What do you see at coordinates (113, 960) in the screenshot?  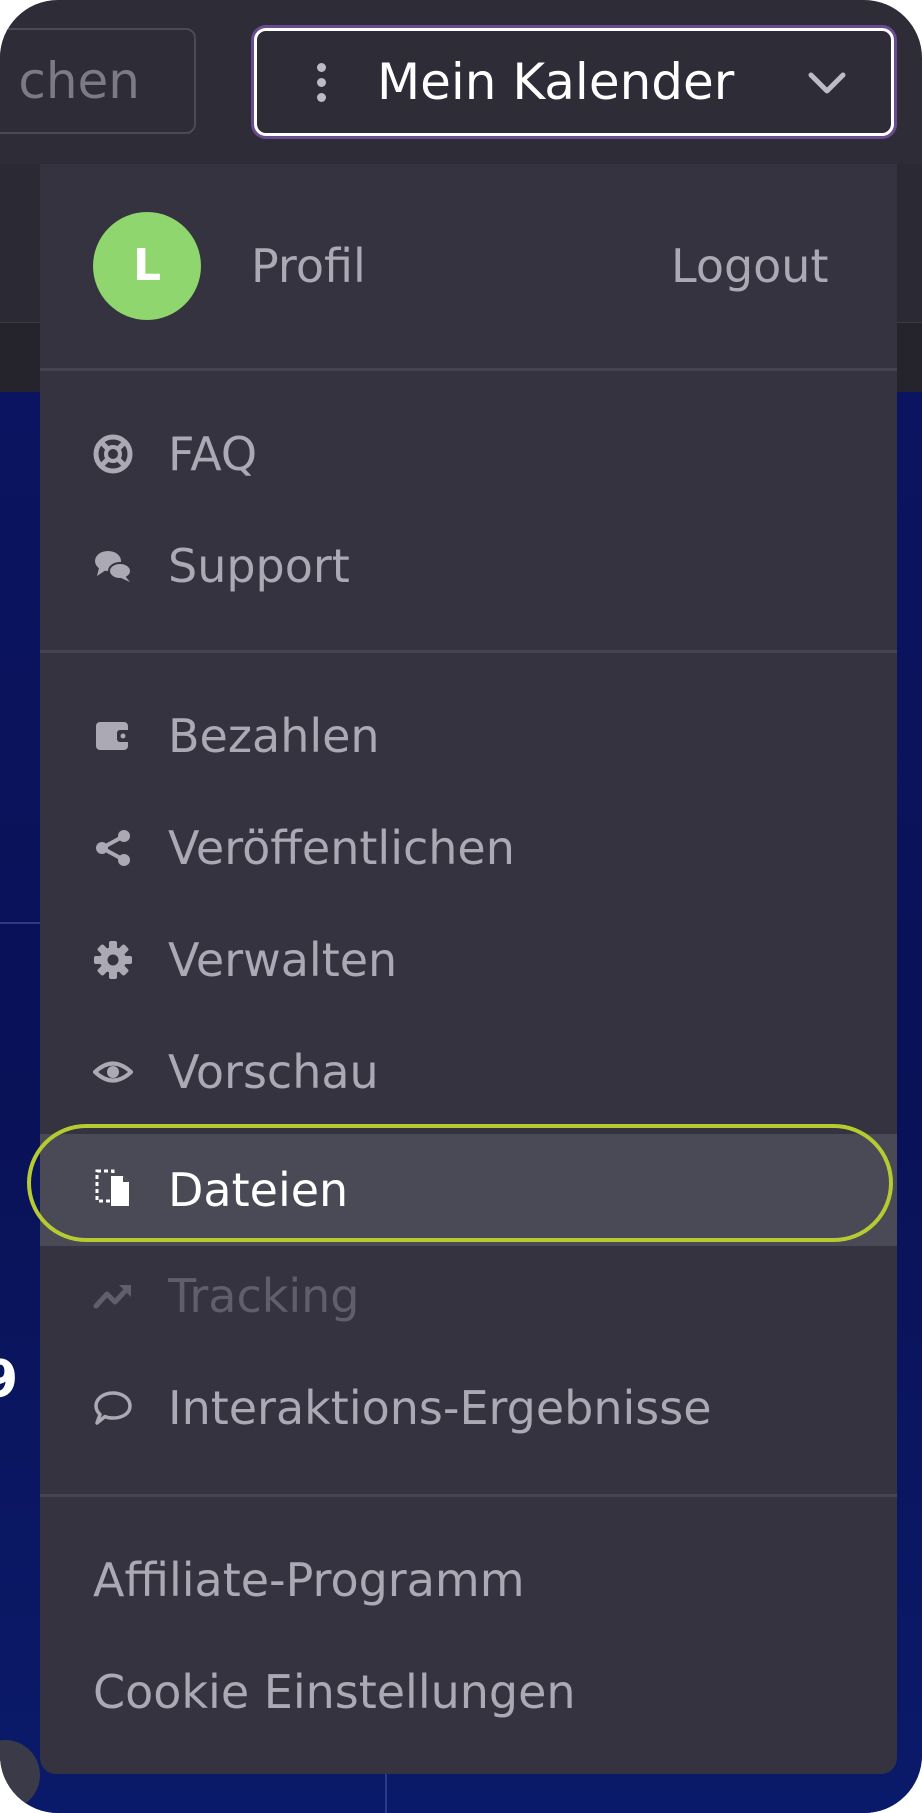 I see `gear-icon` at bounding box center [113, 960].